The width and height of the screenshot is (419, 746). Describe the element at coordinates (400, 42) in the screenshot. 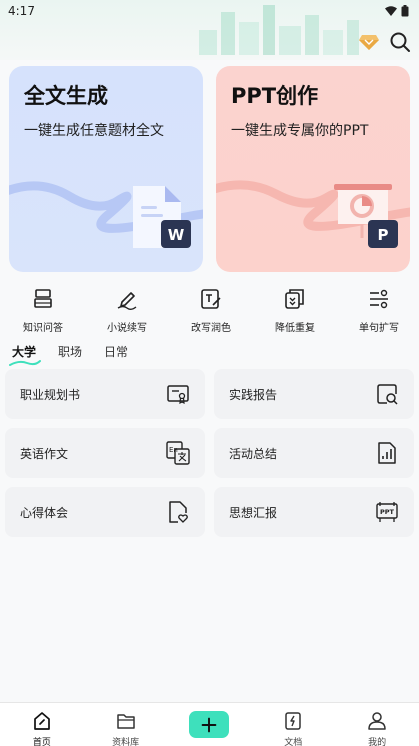

I see `search-icon` at that location.